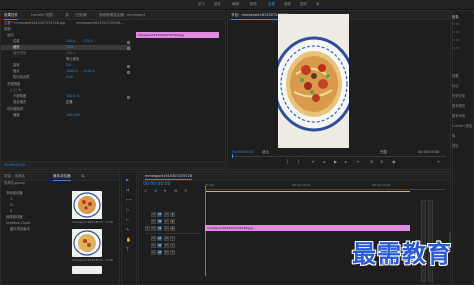  What do you see at coordinates (69, 47) in the screenshot?
I see `scale-value: 23.0` at bounding box center [69, 47].